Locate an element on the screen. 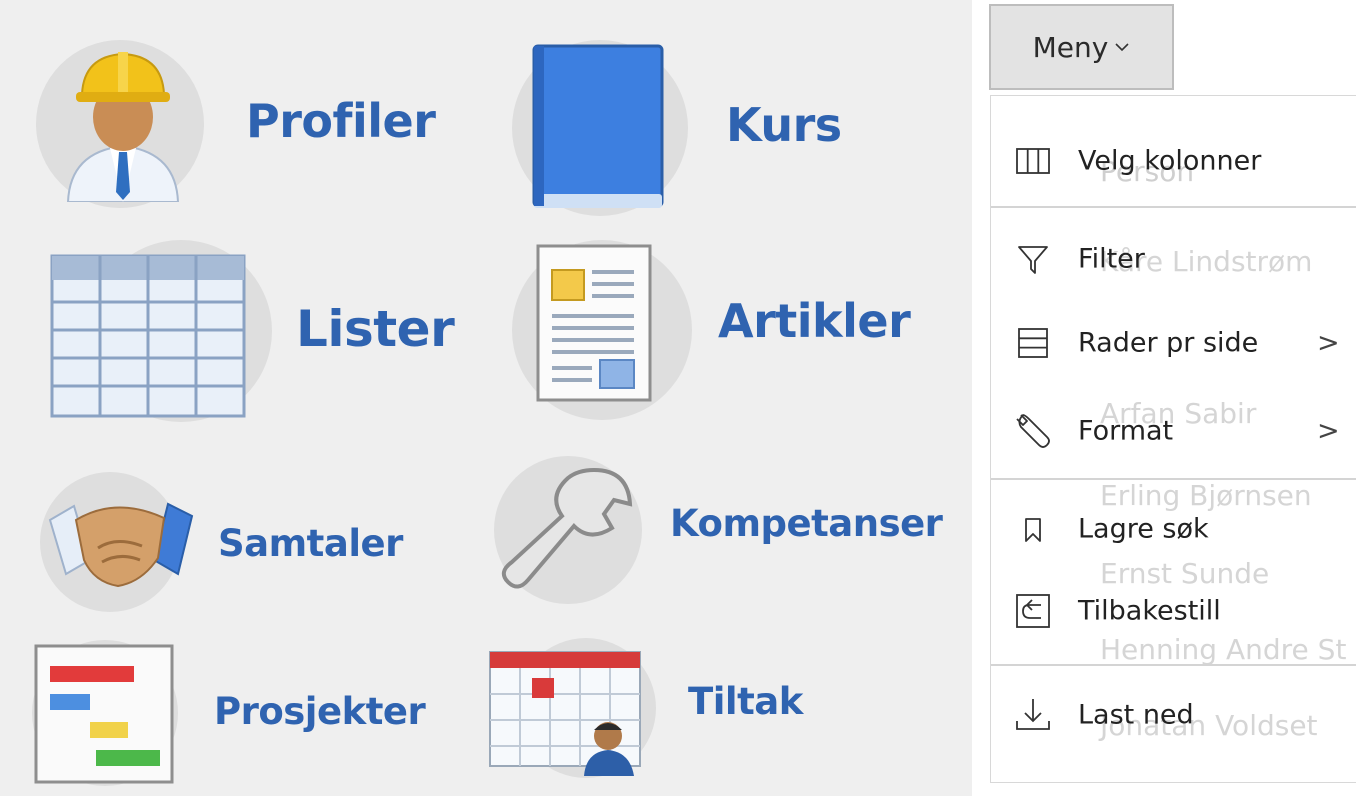  menu-item-lagre-sok: Lagre søk is located at coordinates (1173, 529).